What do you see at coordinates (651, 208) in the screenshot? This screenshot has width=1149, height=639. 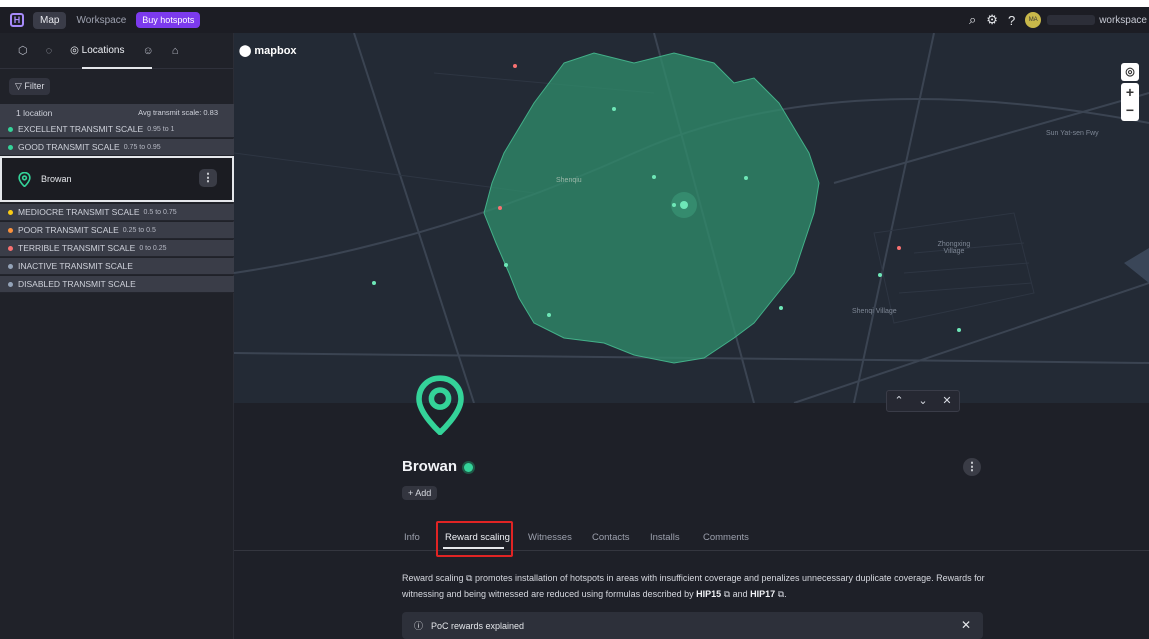 I see `coverage-hex-area` at bounding box center [651, 208].